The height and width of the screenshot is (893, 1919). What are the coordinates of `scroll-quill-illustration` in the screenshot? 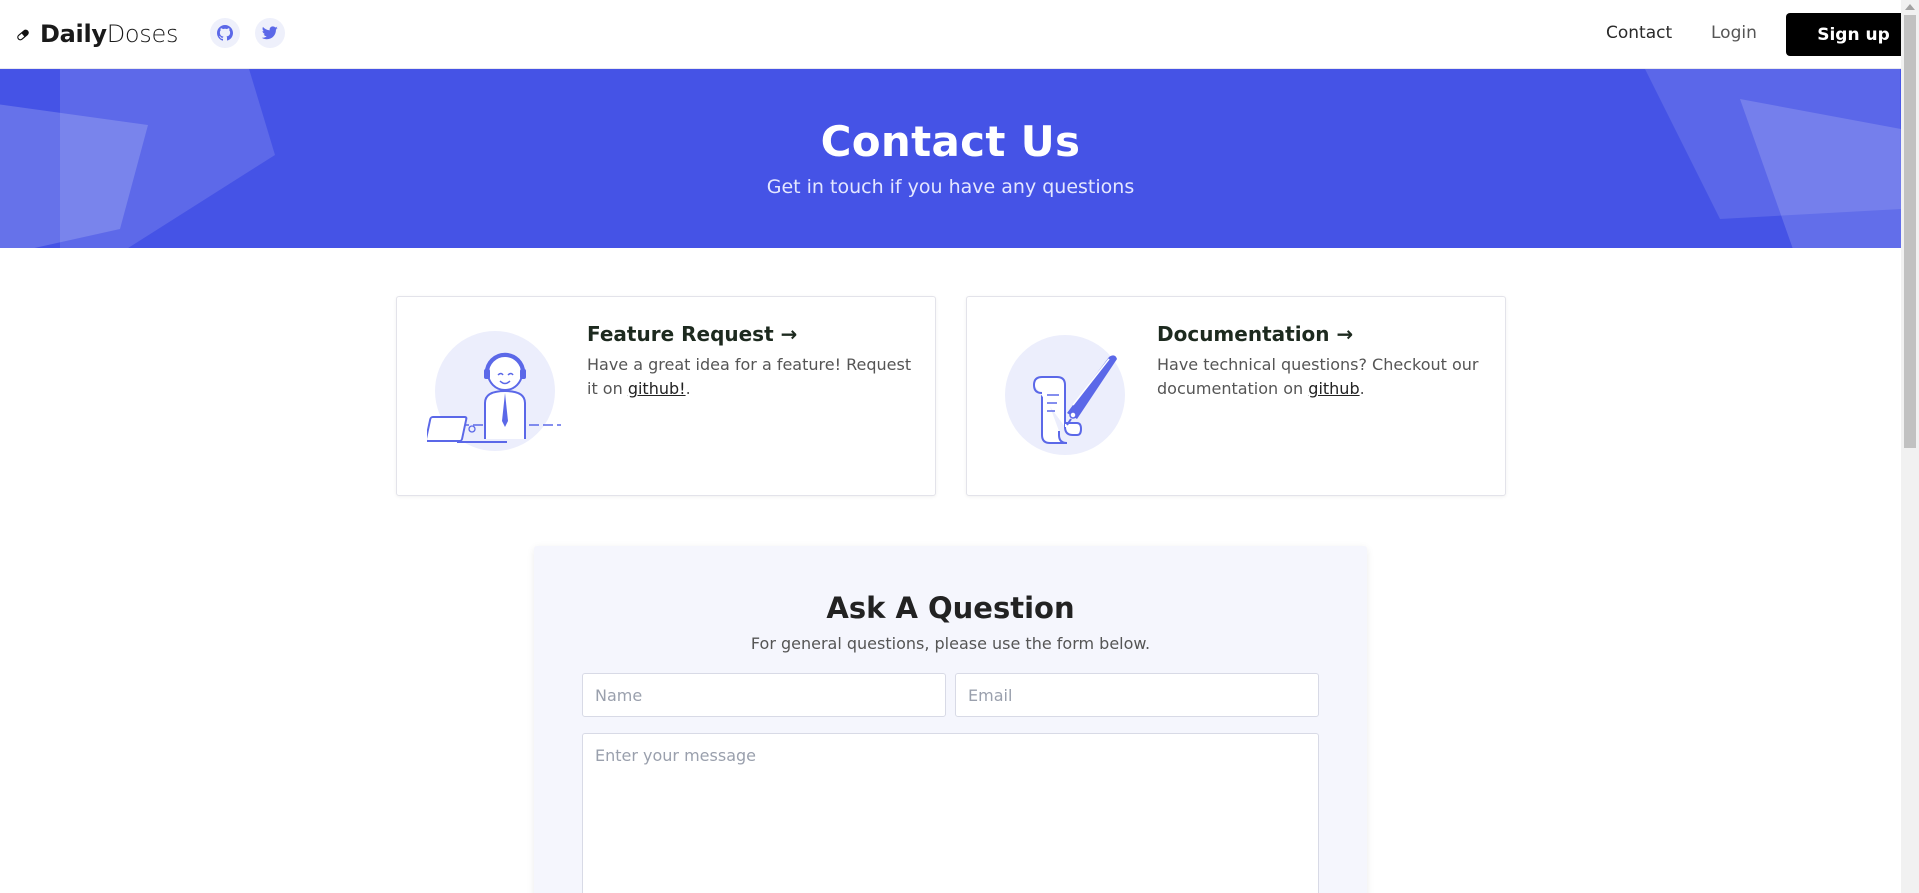 It's located at (1065, 395).